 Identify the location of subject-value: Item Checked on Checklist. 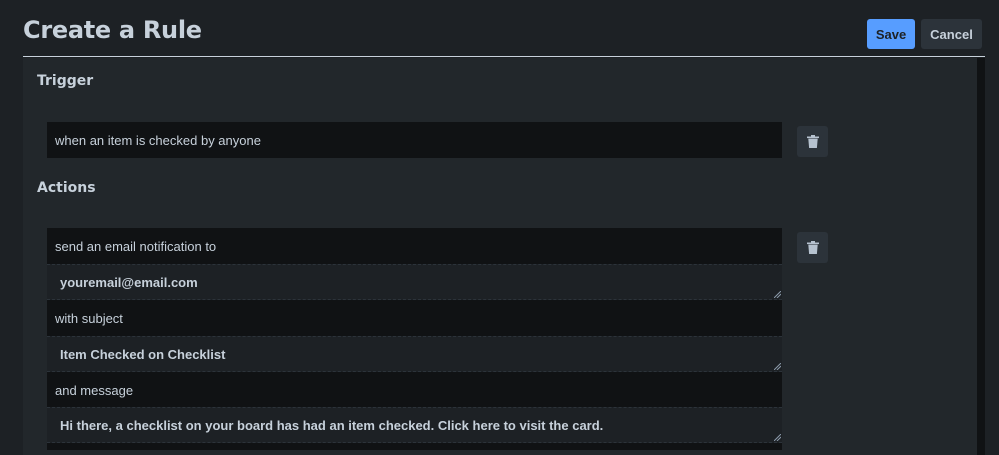
(143, 354).